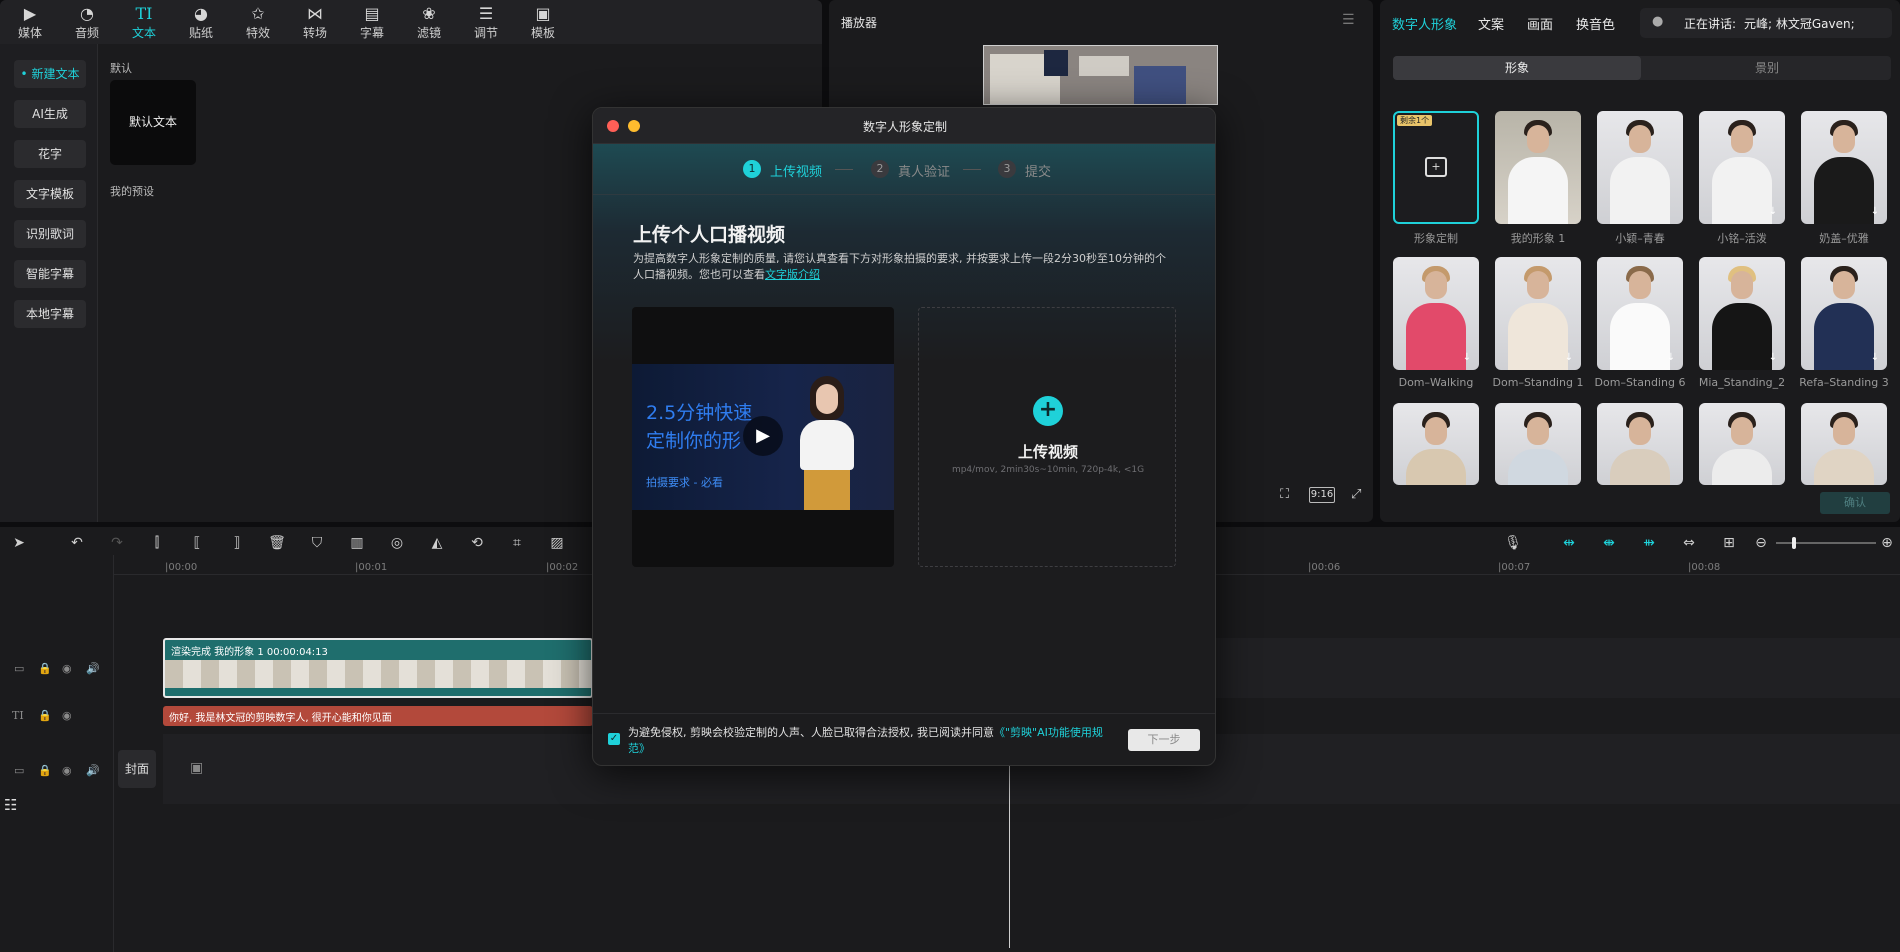 This screenshot has height=952, width=1900. I want to click on subtab-framing: 景别, so click(1767, 68).